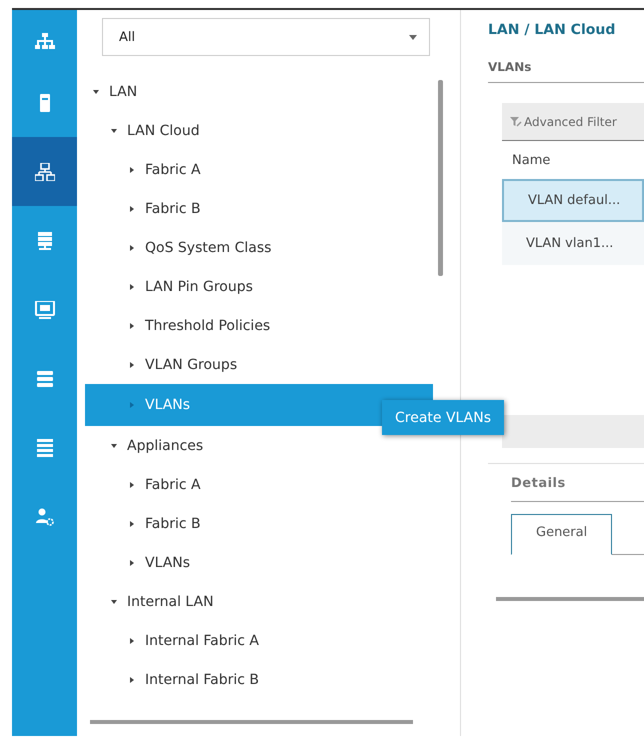  What do you see at coordinates (44, 309) in the screenshot?
I see `monitor-icon` at bounding box center [44, 309].